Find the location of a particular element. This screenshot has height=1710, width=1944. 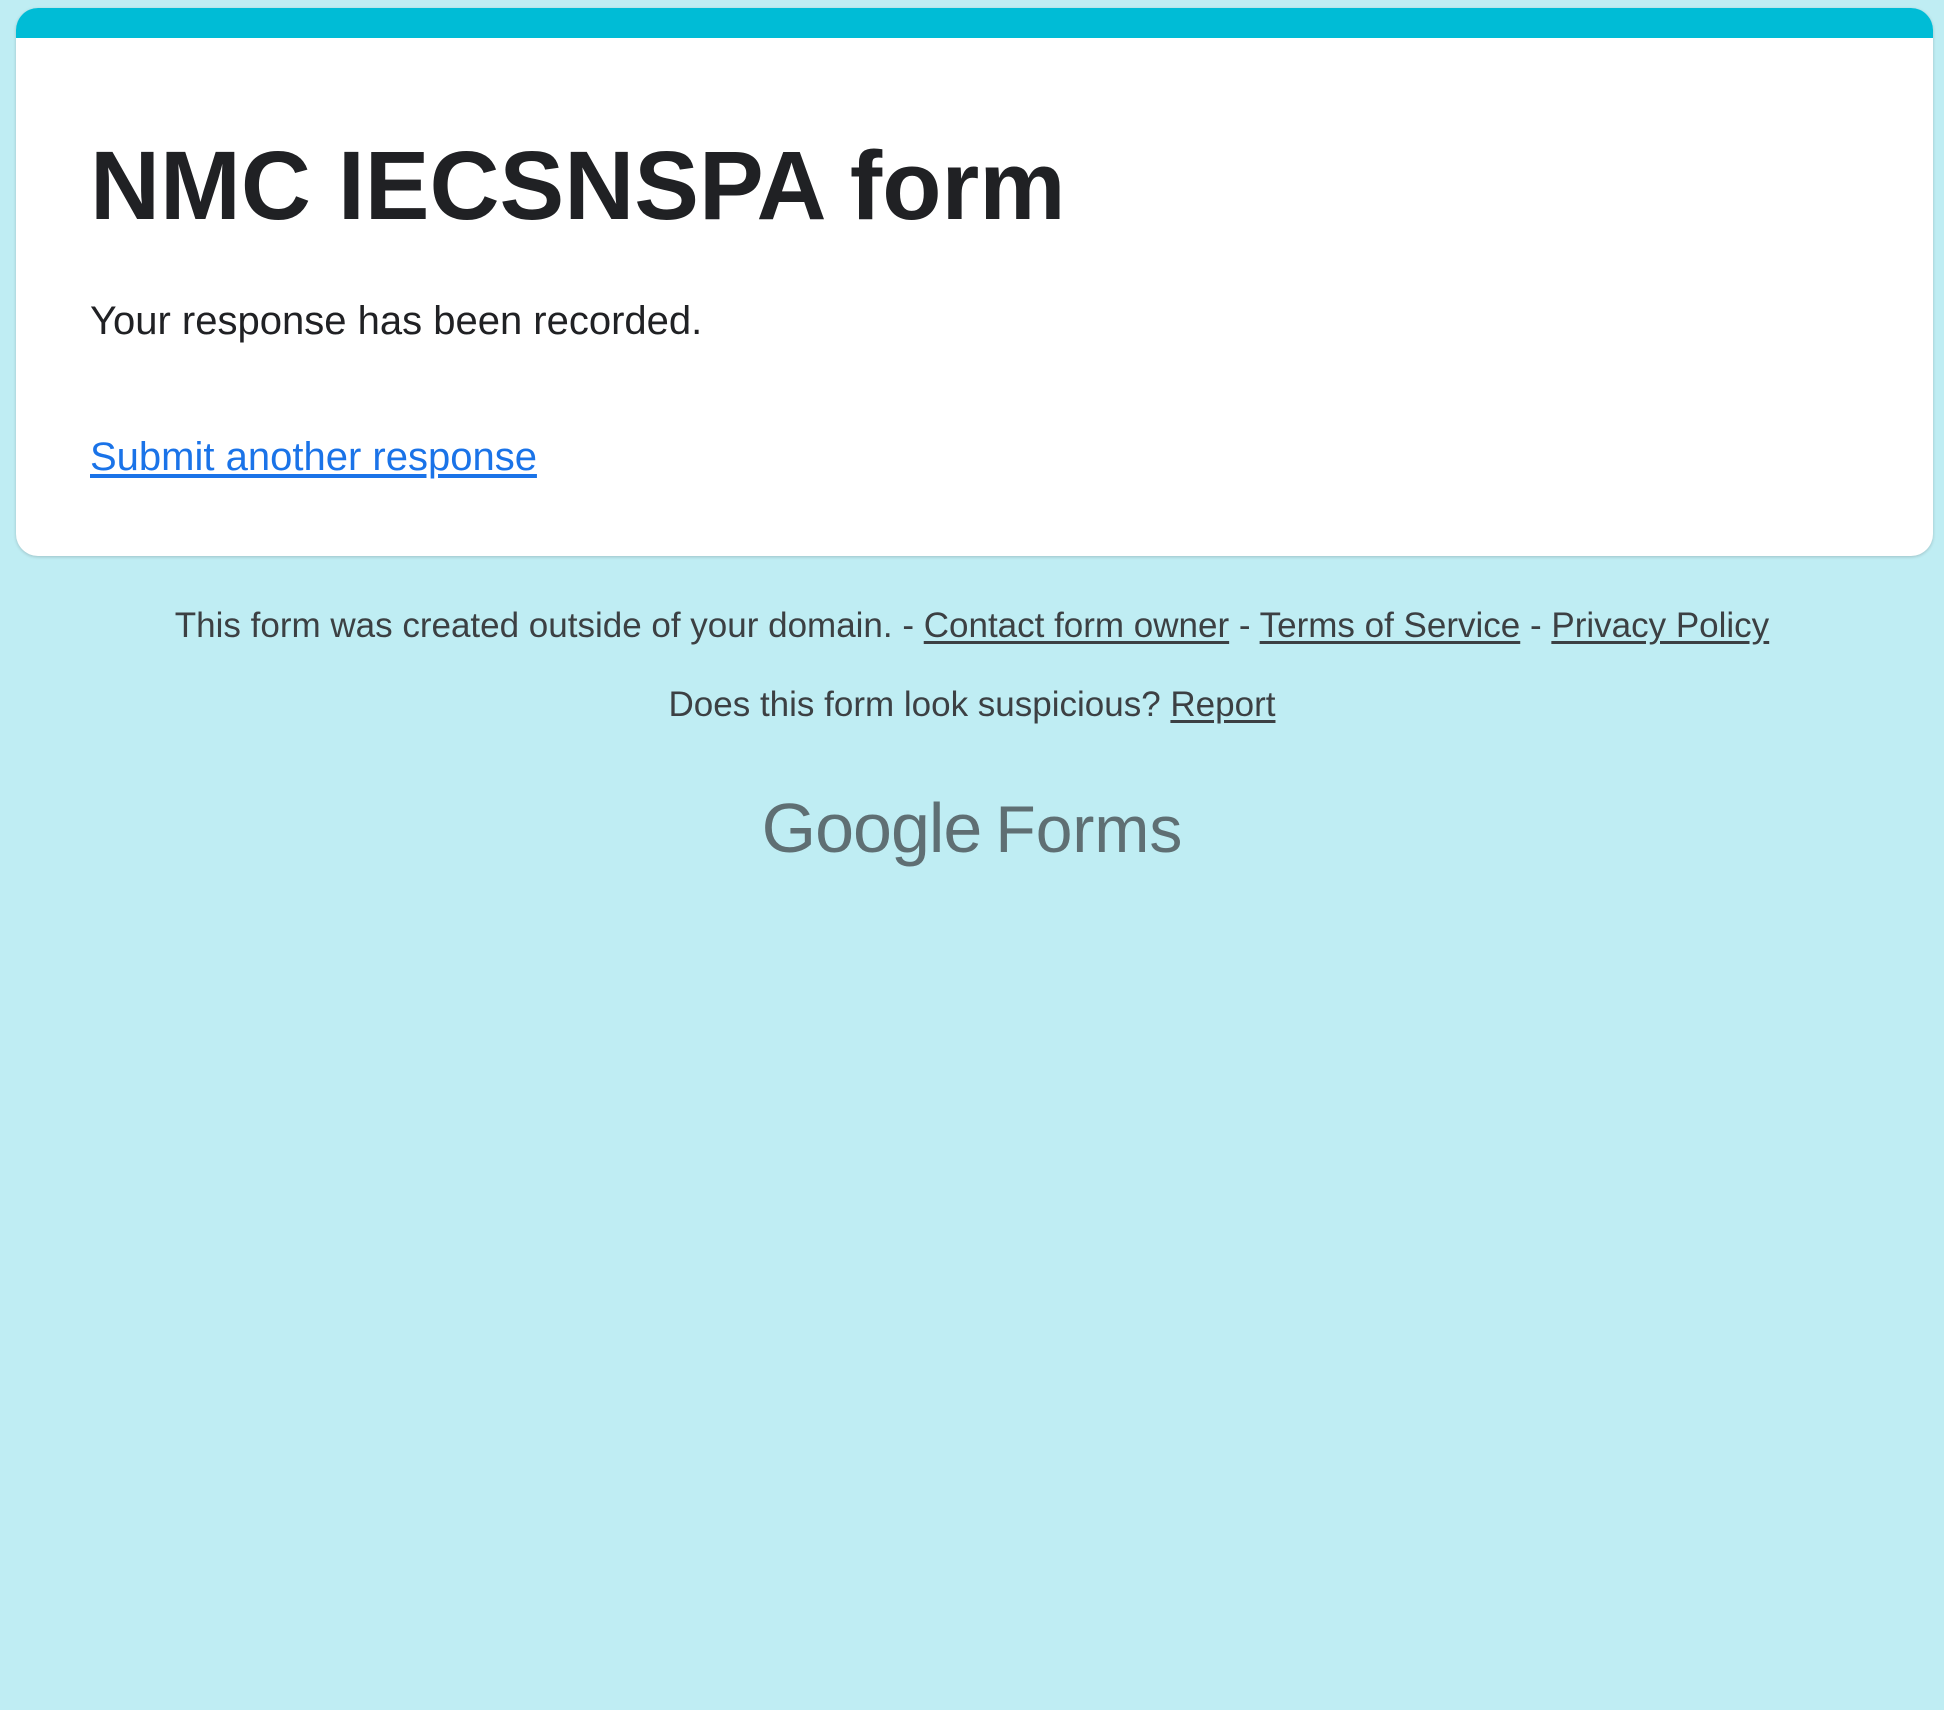

footer-report-line: Does this form look suspicious? Report is located at coordinates (972, 705).